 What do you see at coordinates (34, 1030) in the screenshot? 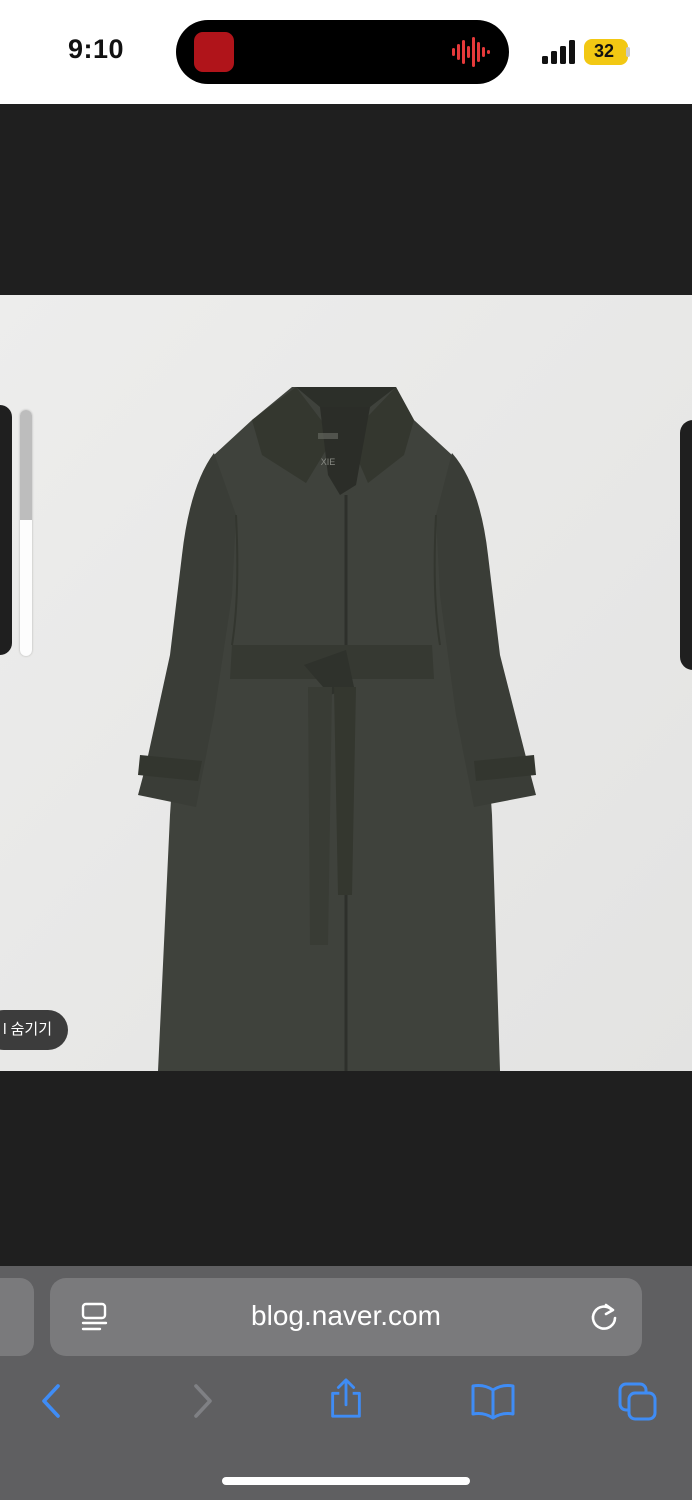
I see `hide-button: l 숨기기` at bounding box center [34, 1030].